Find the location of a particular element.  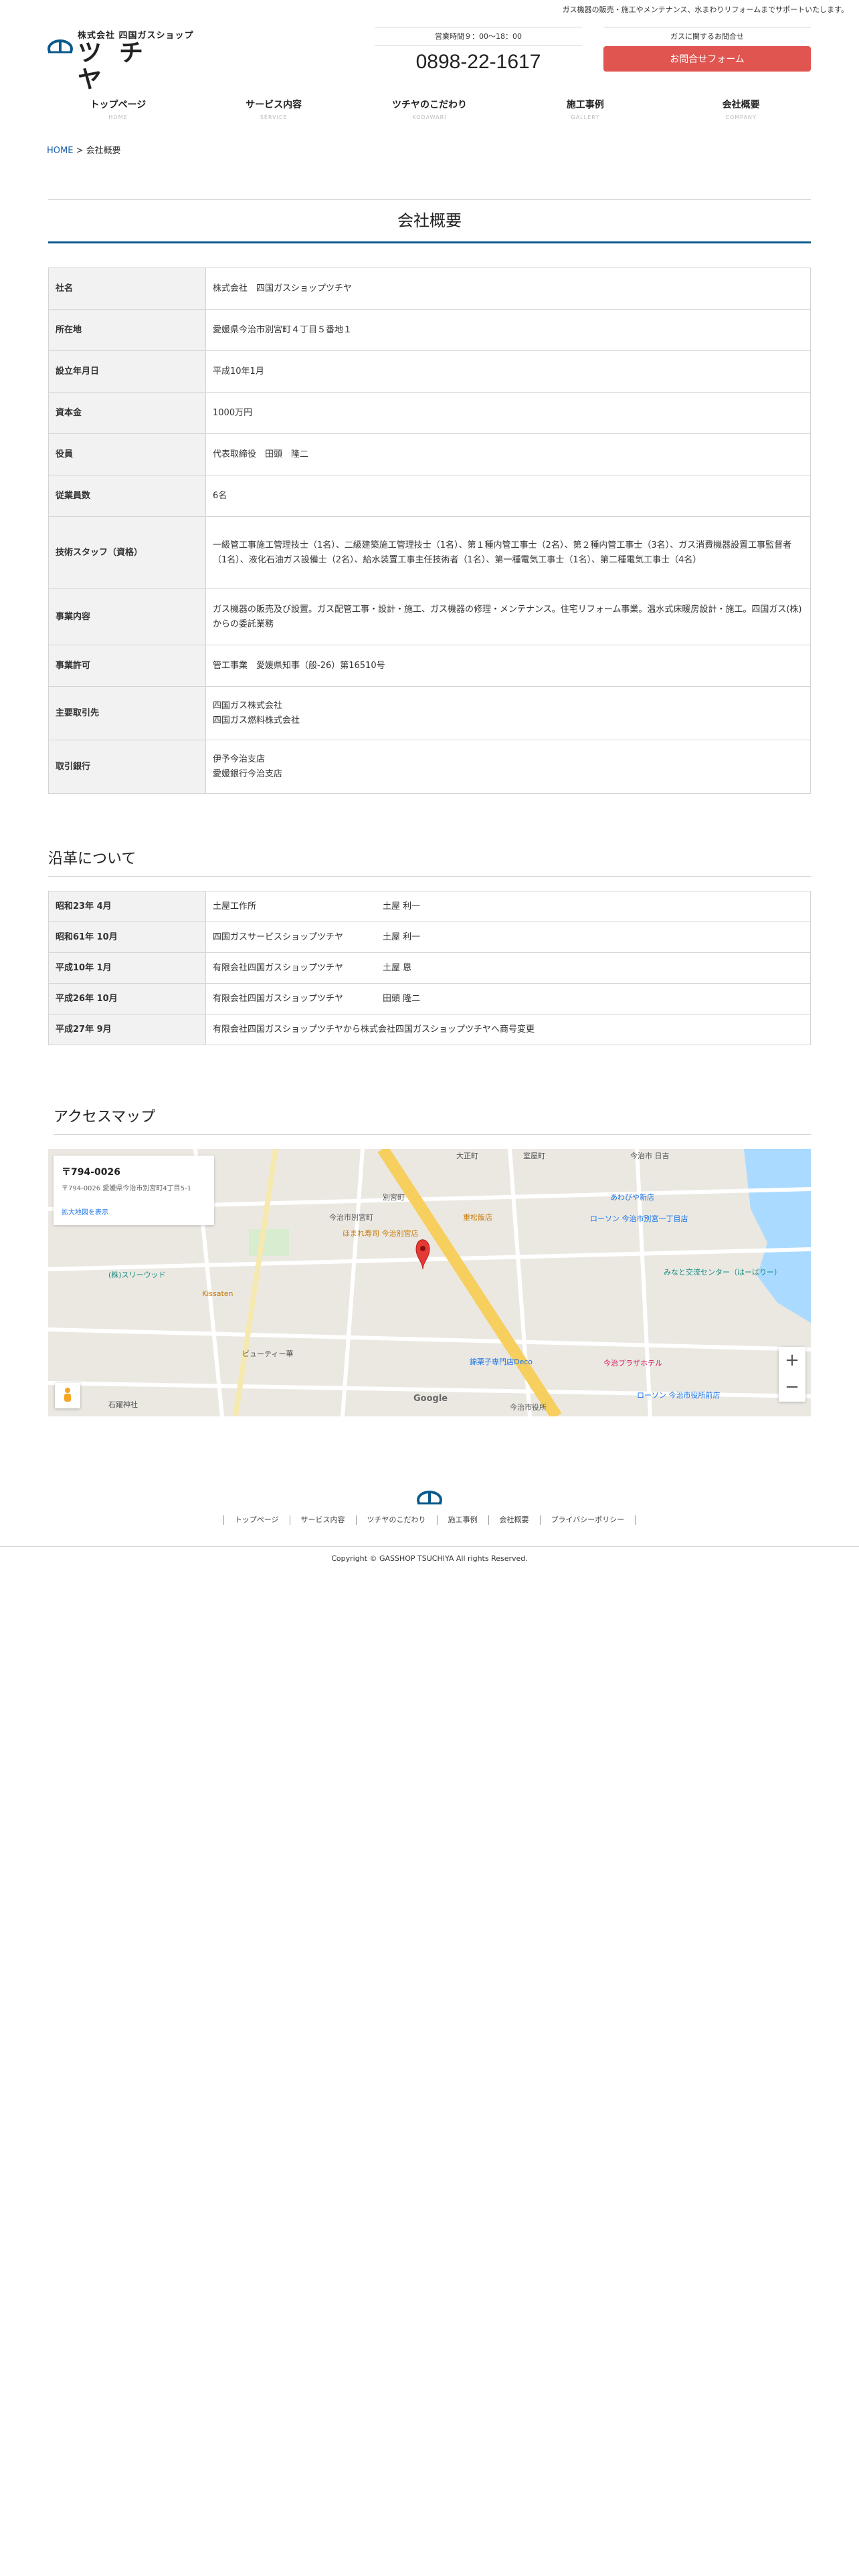

history-date: 昭和61年 10月 is located at coordinates (127, 937).